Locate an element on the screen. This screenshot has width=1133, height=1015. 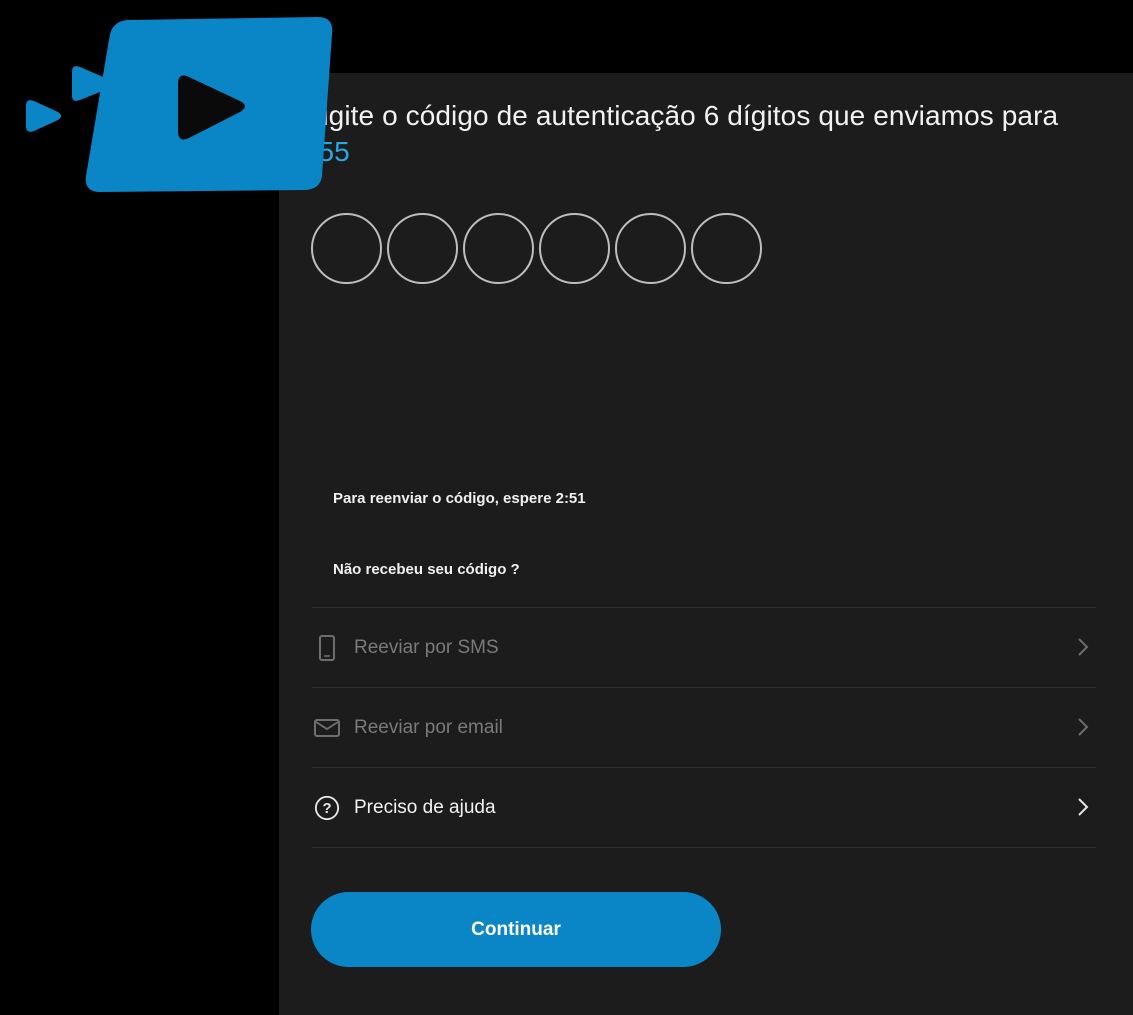
not-received-label: Não recebeu seu código ? is located at coordinates (426, 569).